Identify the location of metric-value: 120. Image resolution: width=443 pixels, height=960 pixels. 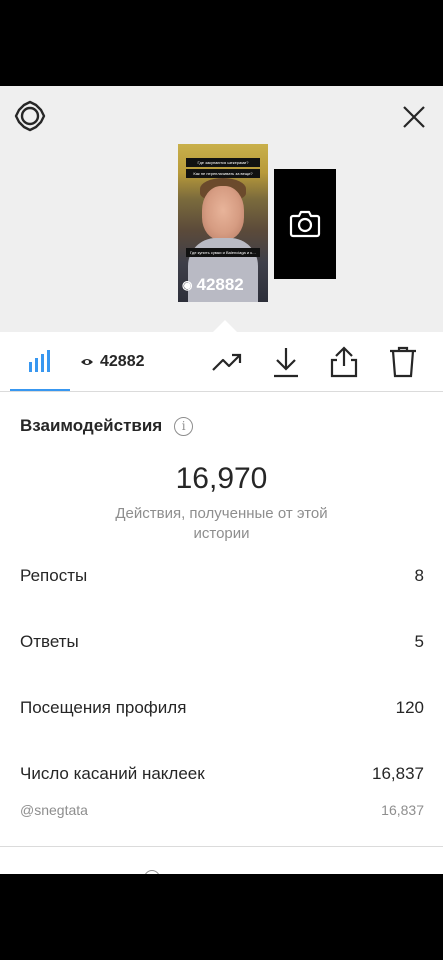
(409, 707).